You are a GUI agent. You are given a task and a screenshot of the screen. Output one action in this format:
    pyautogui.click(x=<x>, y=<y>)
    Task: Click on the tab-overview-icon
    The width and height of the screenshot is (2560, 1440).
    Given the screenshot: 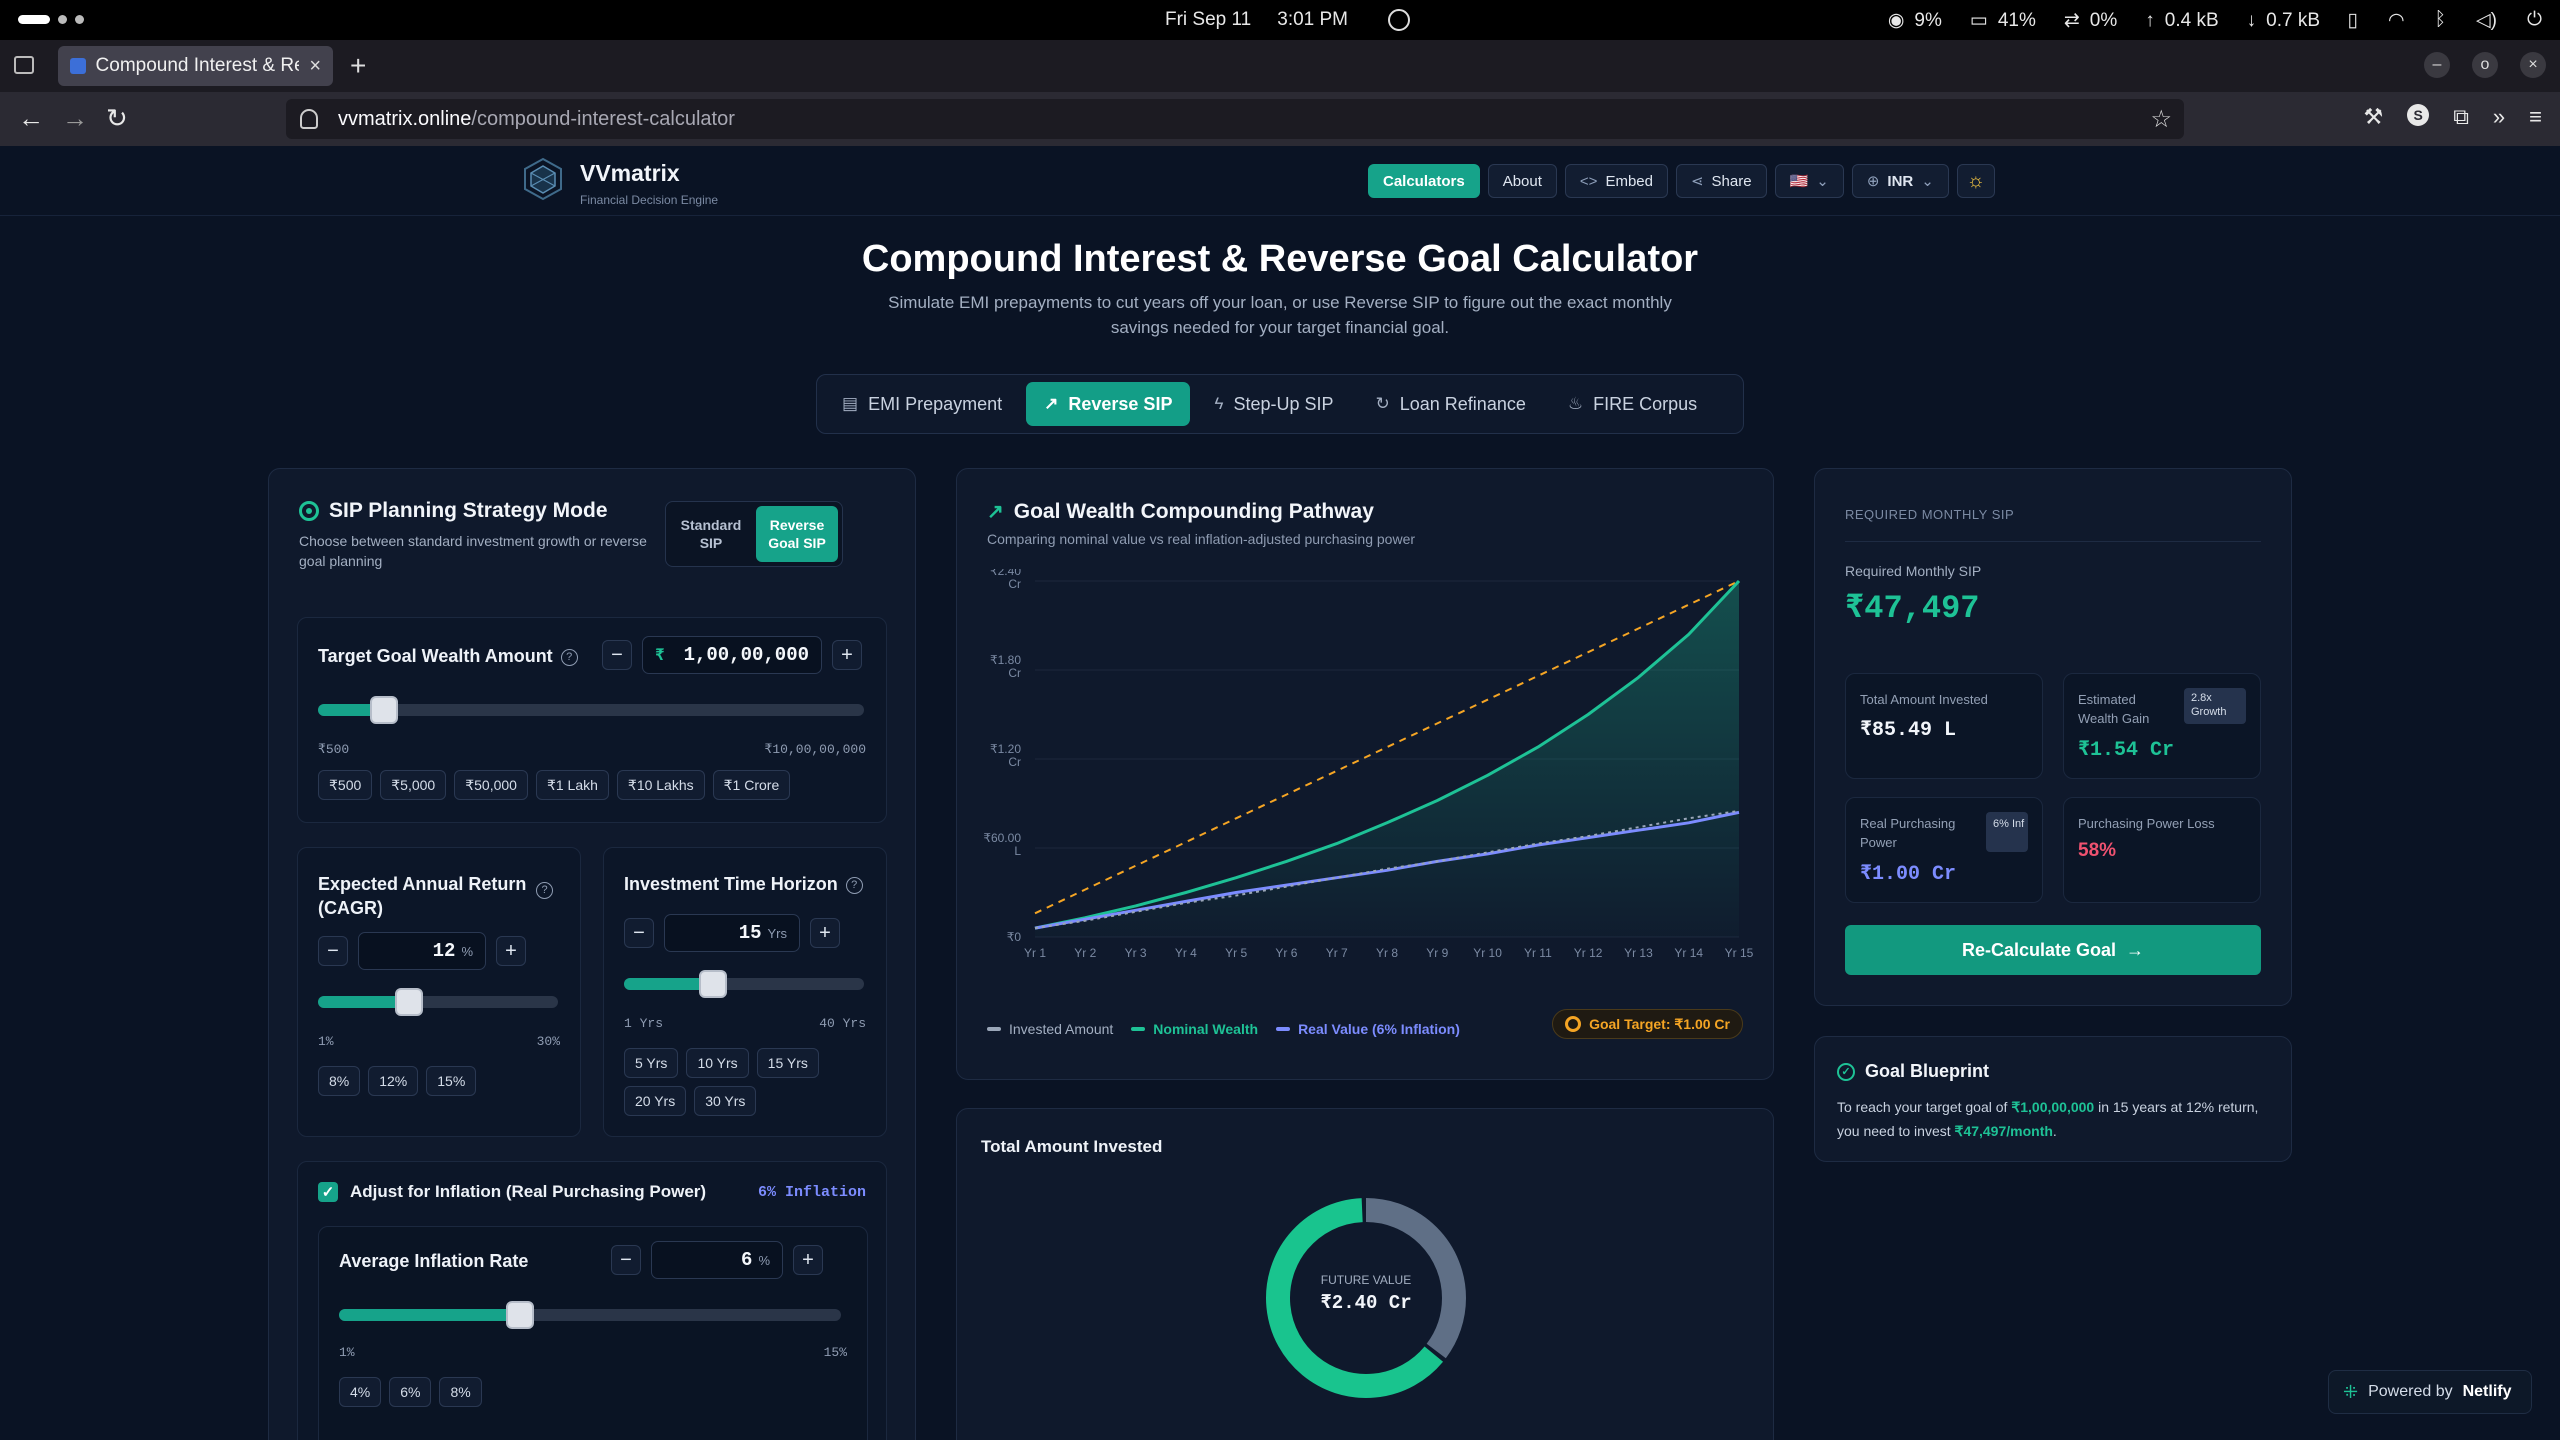 What is the action you would take?
    pyautogui.click(x=24, y=65)
    